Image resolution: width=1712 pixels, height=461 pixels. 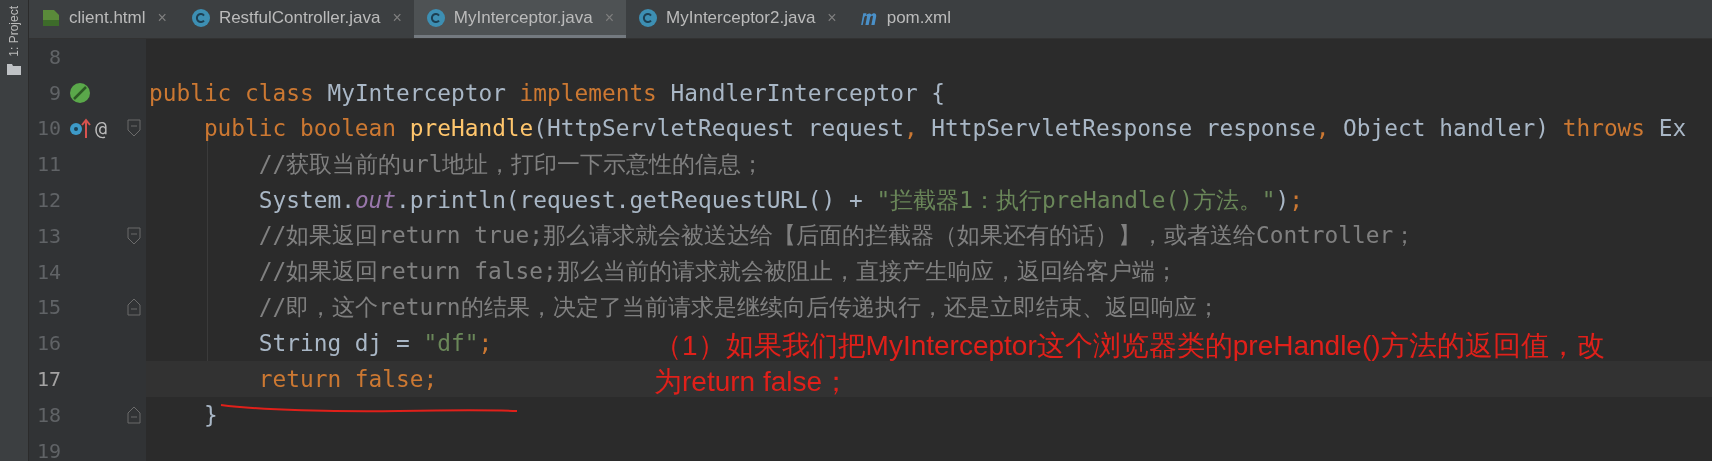 What do you see at coordinates (511, 164) in the screenshot?
I see `code-line: //获取当前的url地址，打印一下示意性的信息；` at bounding box center [511, 164].